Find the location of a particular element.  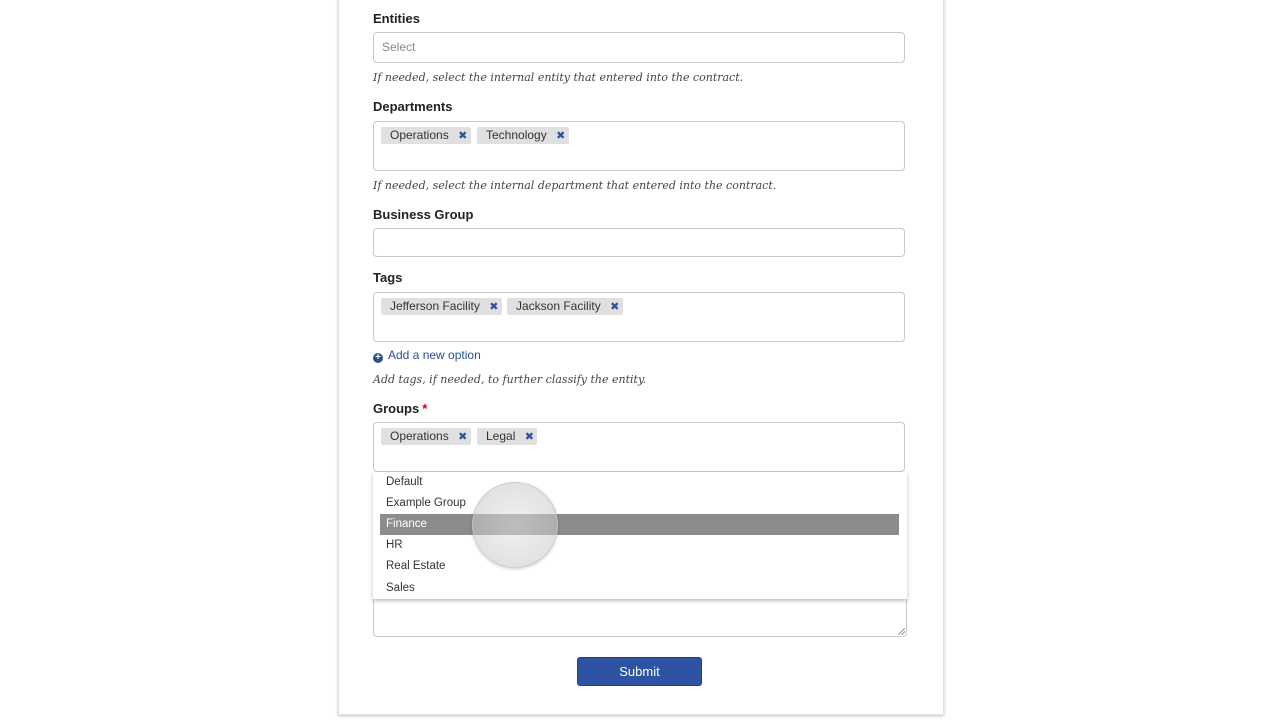

tag-chip: Jackson Facility ✖ is located at coordinates (565, 306).